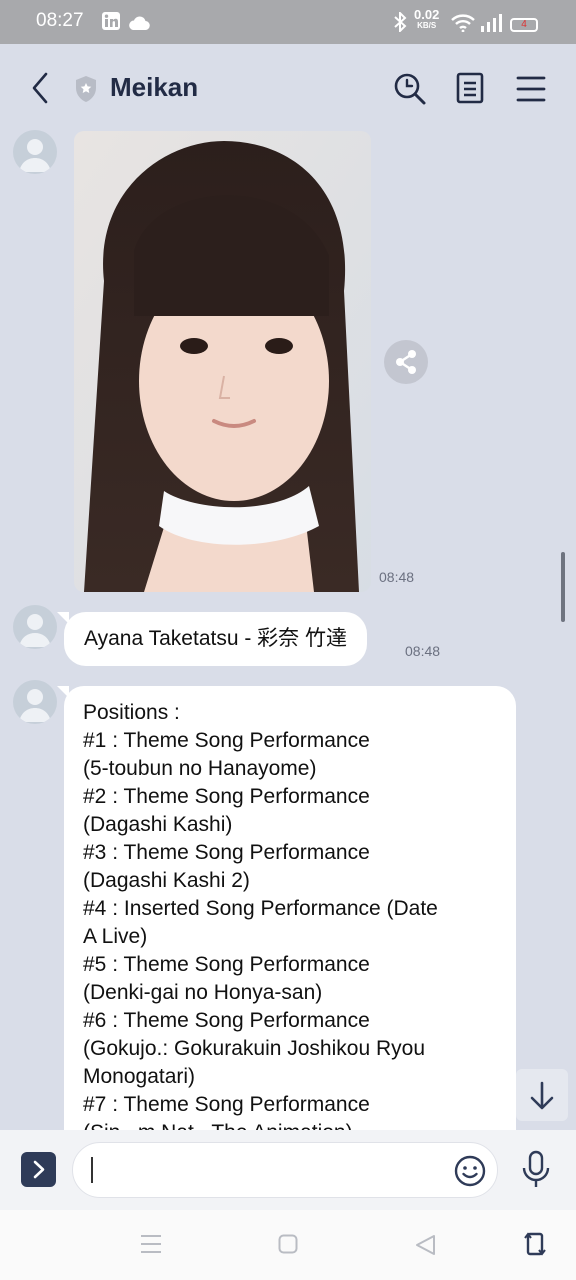  I want to click on menu-icon, so click(531, 91).